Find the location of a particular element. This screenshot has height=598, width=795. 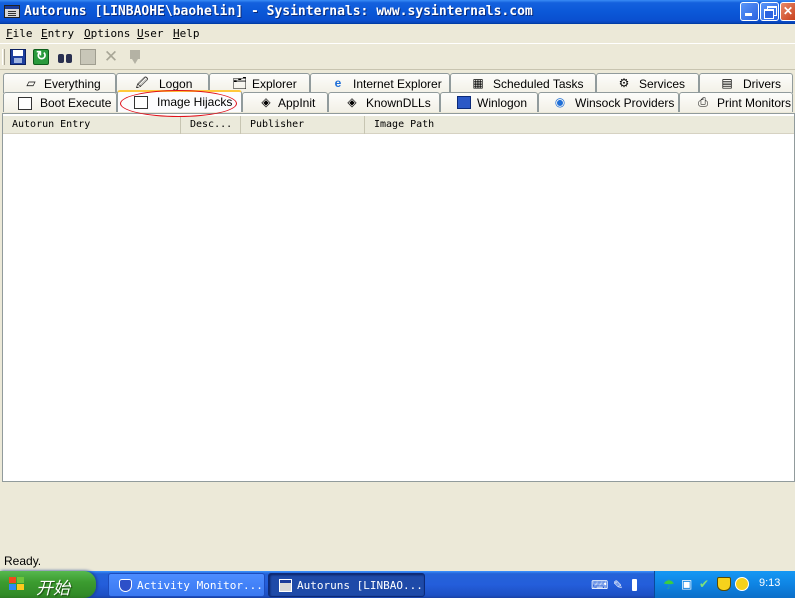

tab-image-hijacks: Image Hijacks is located at coordinates (179, 101).